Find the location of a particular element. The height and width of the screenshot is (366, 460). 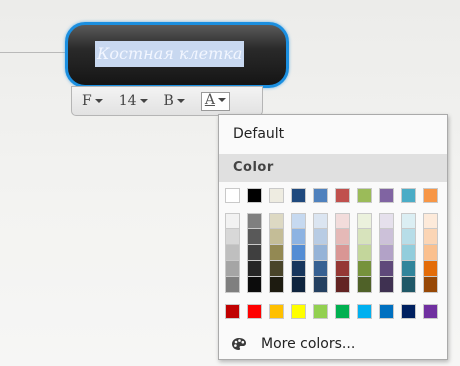

palette-icon is located at coordinates (239, 344).